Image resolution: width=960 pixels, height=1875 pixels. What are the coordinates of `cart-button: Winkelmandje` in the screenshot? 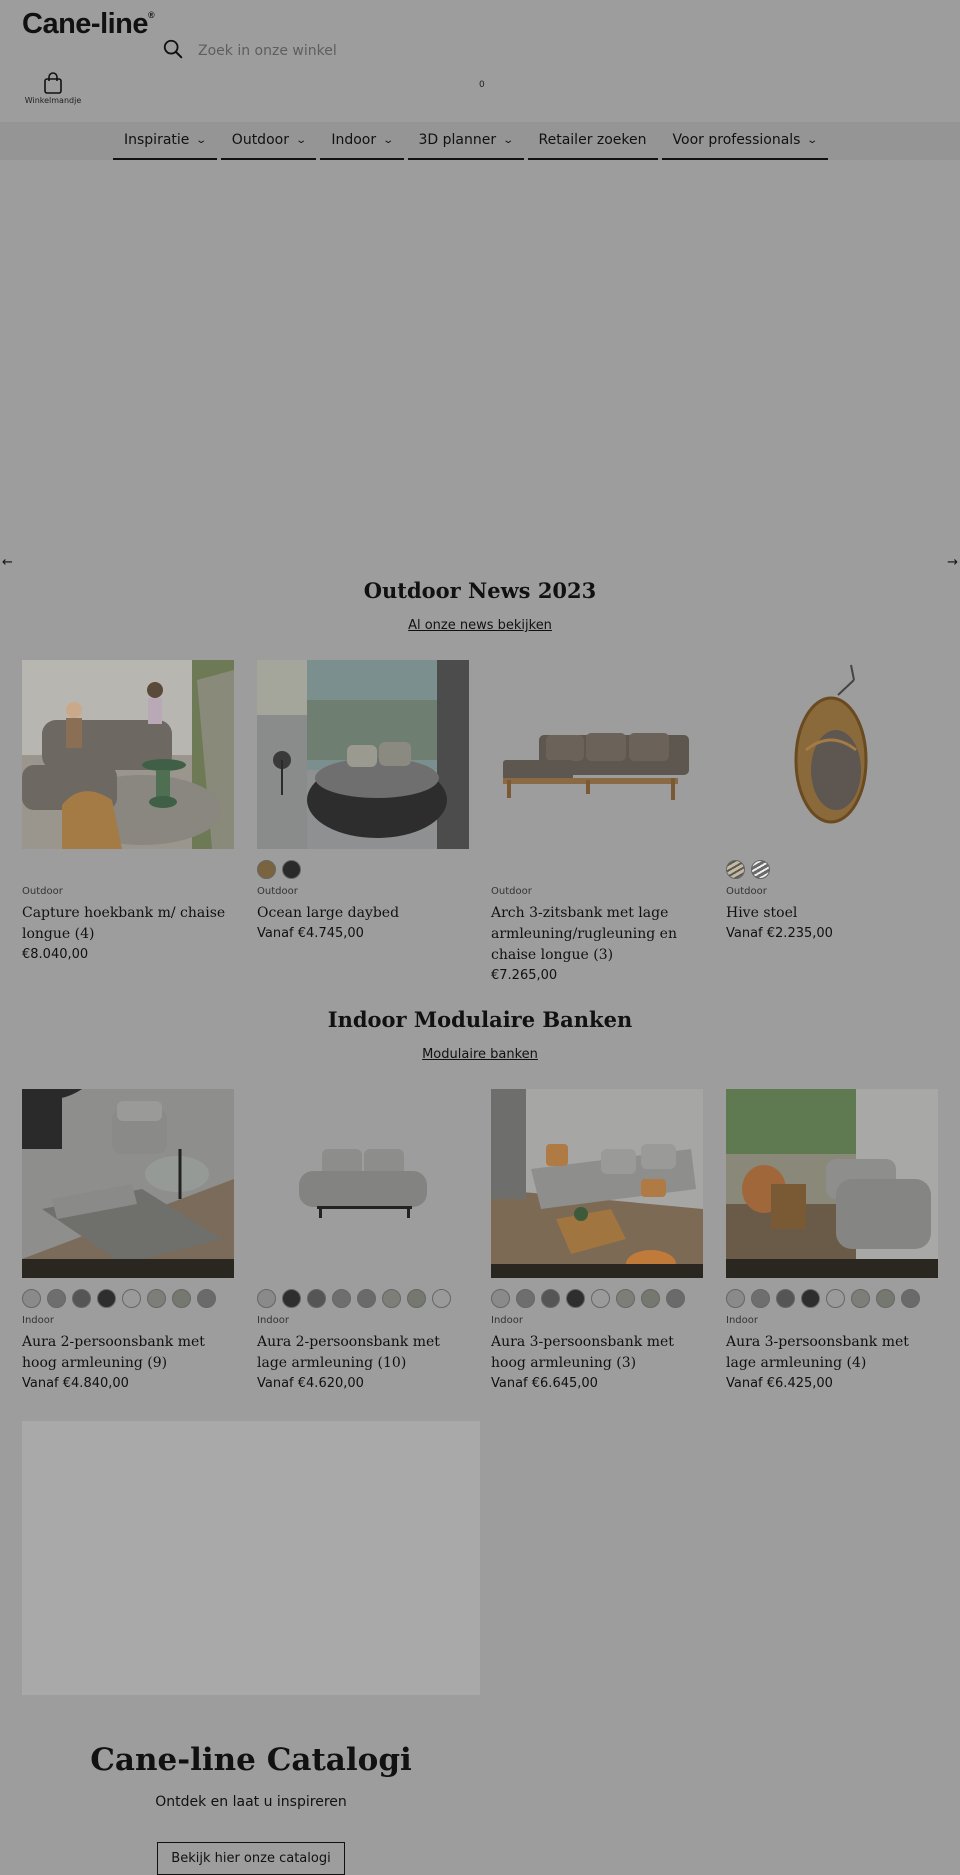 It's located at (53, 88).